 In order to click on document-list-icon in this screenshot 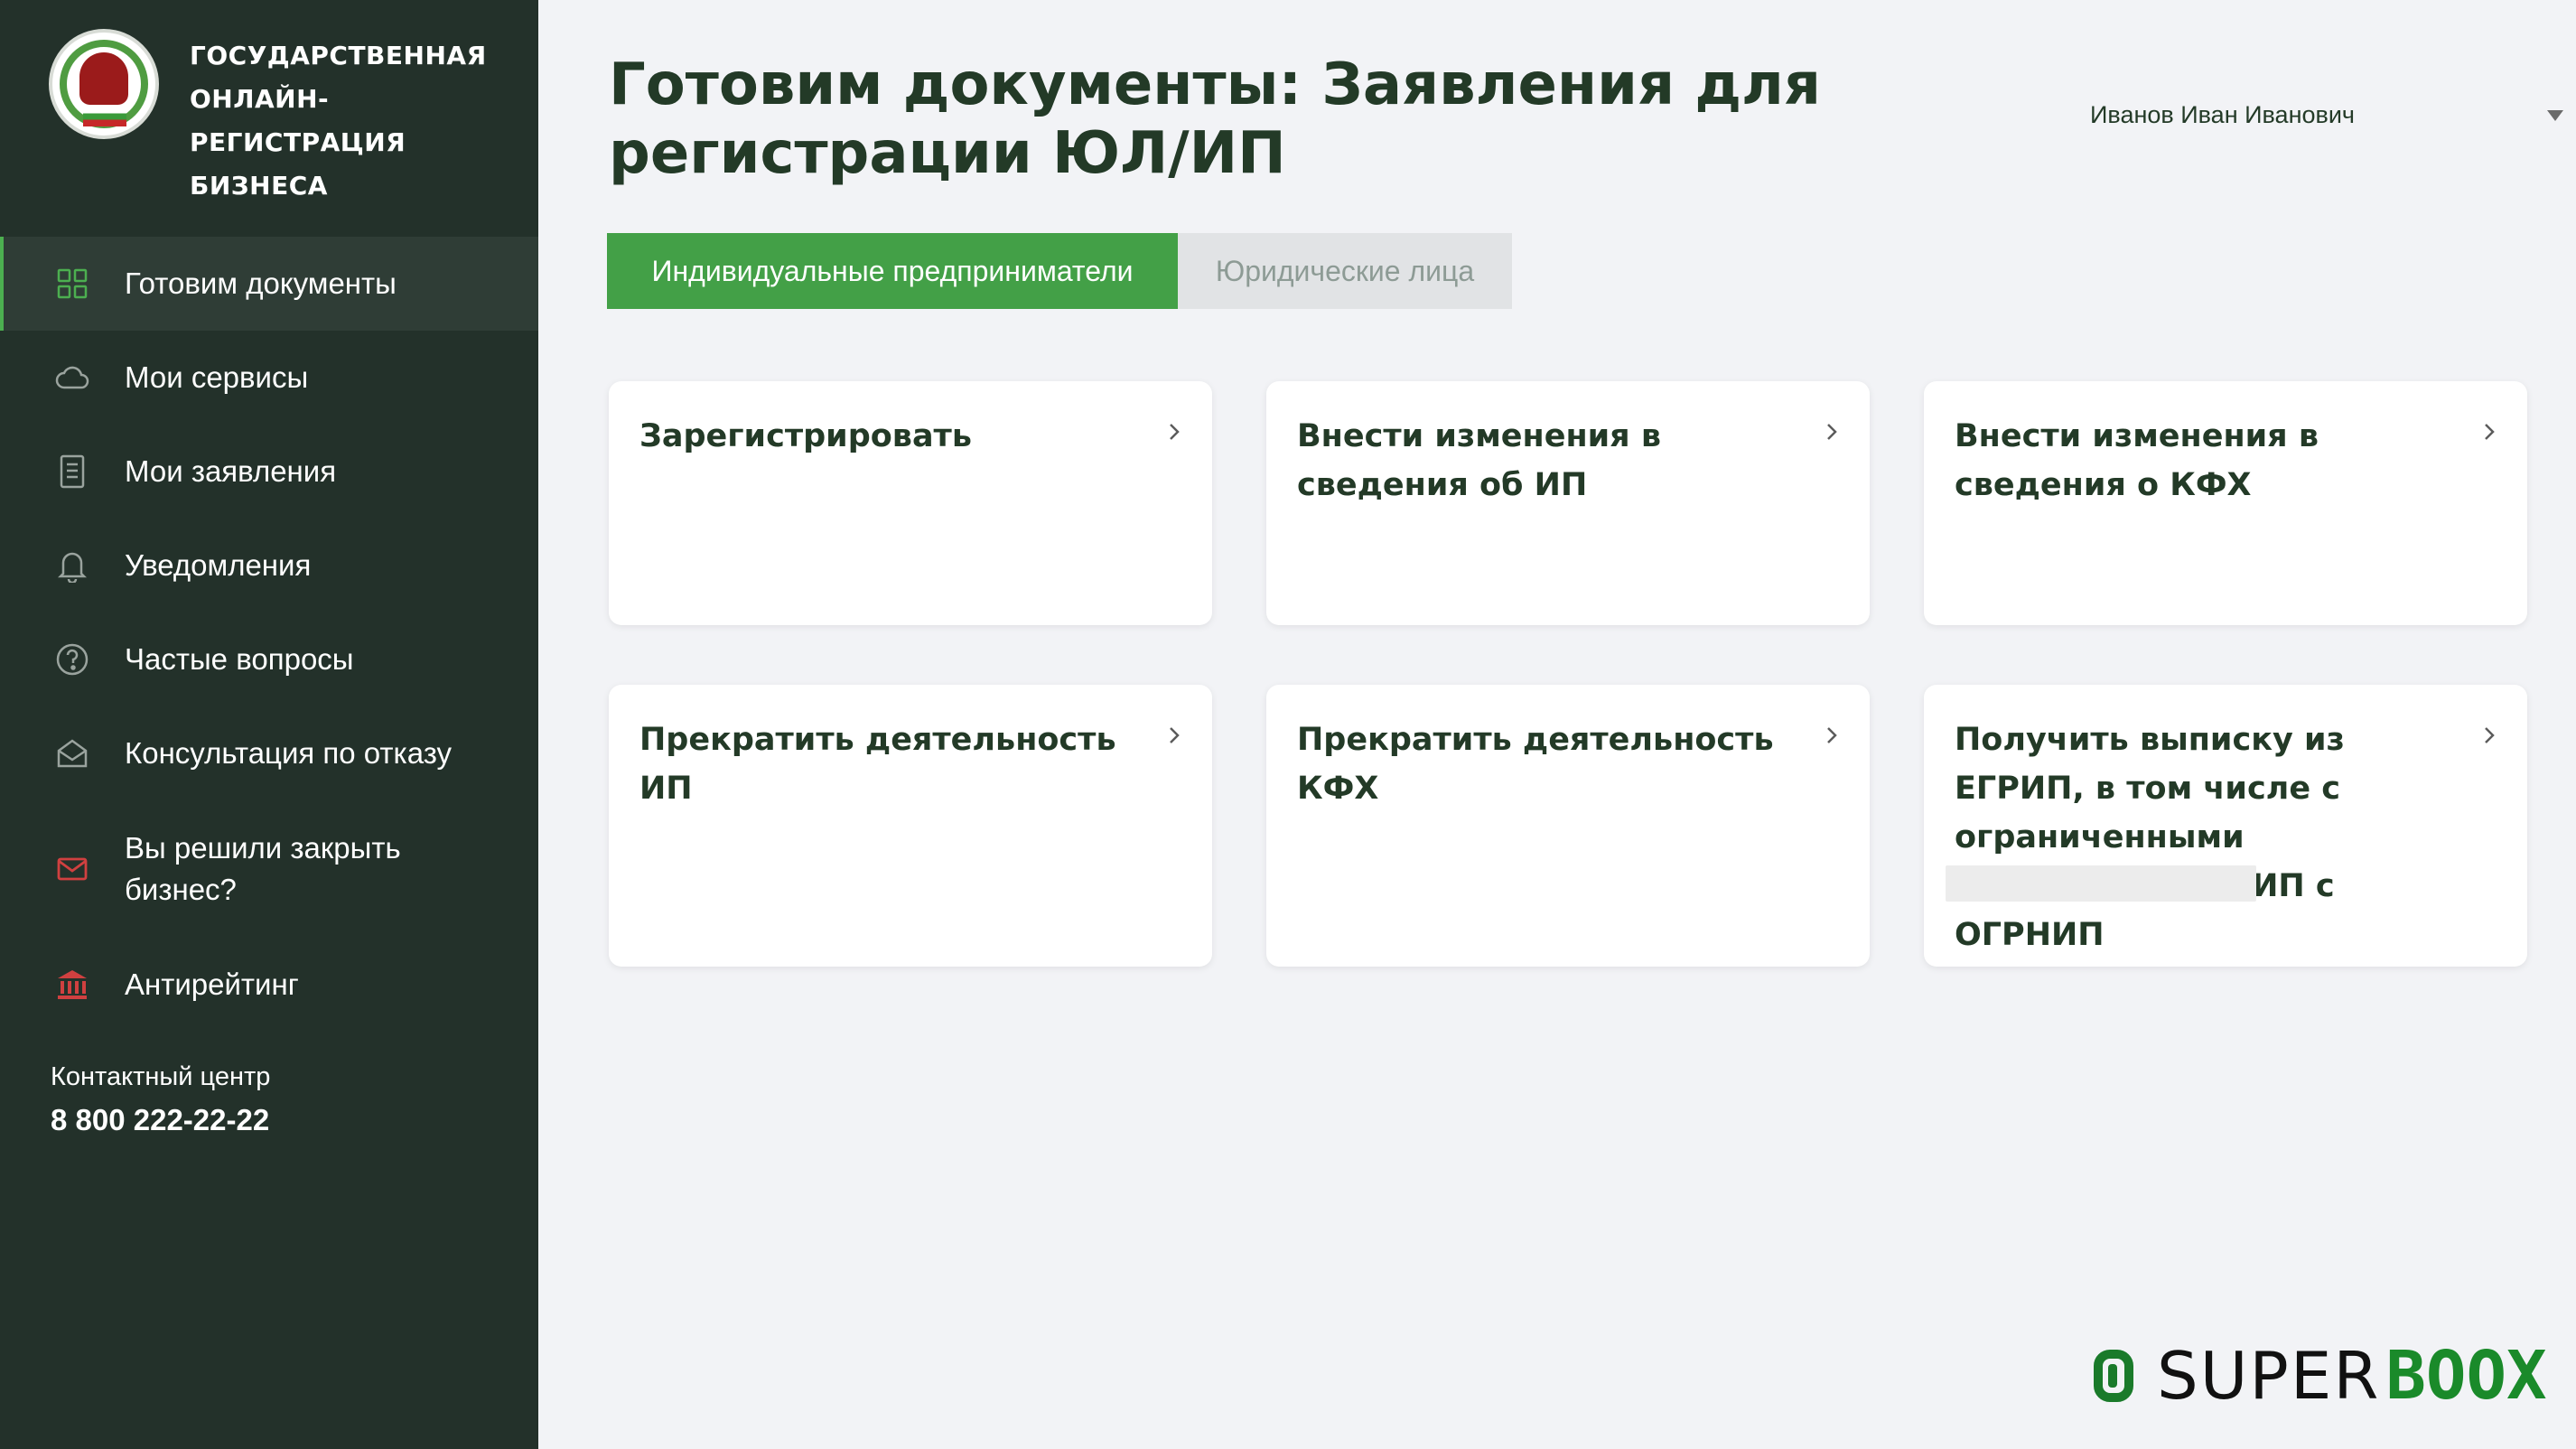, I will do `click(72, 472)`.